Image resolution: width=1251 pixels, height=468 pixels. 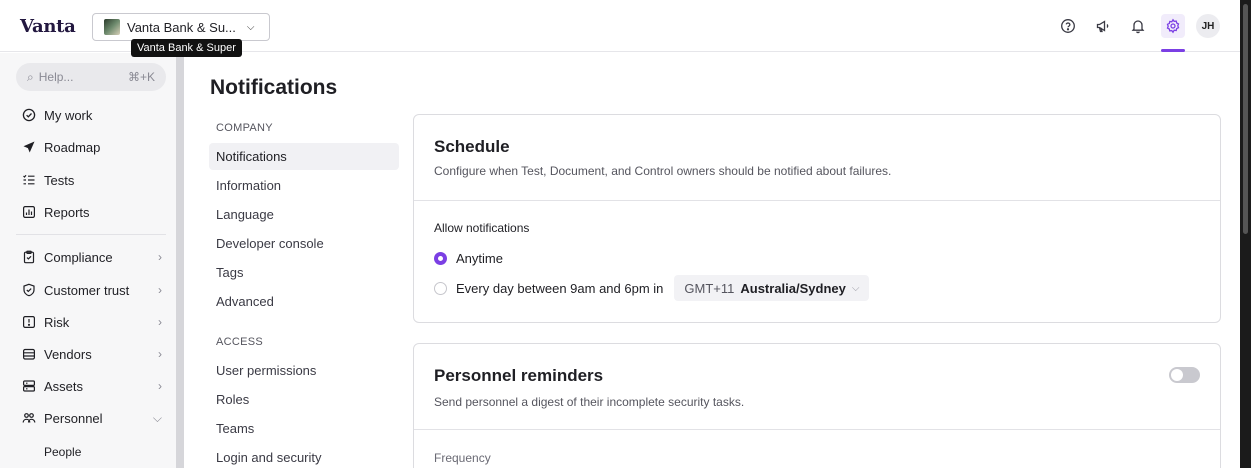 I want to click on sidebar-item-label: Assets, so click(x=64, y=386).